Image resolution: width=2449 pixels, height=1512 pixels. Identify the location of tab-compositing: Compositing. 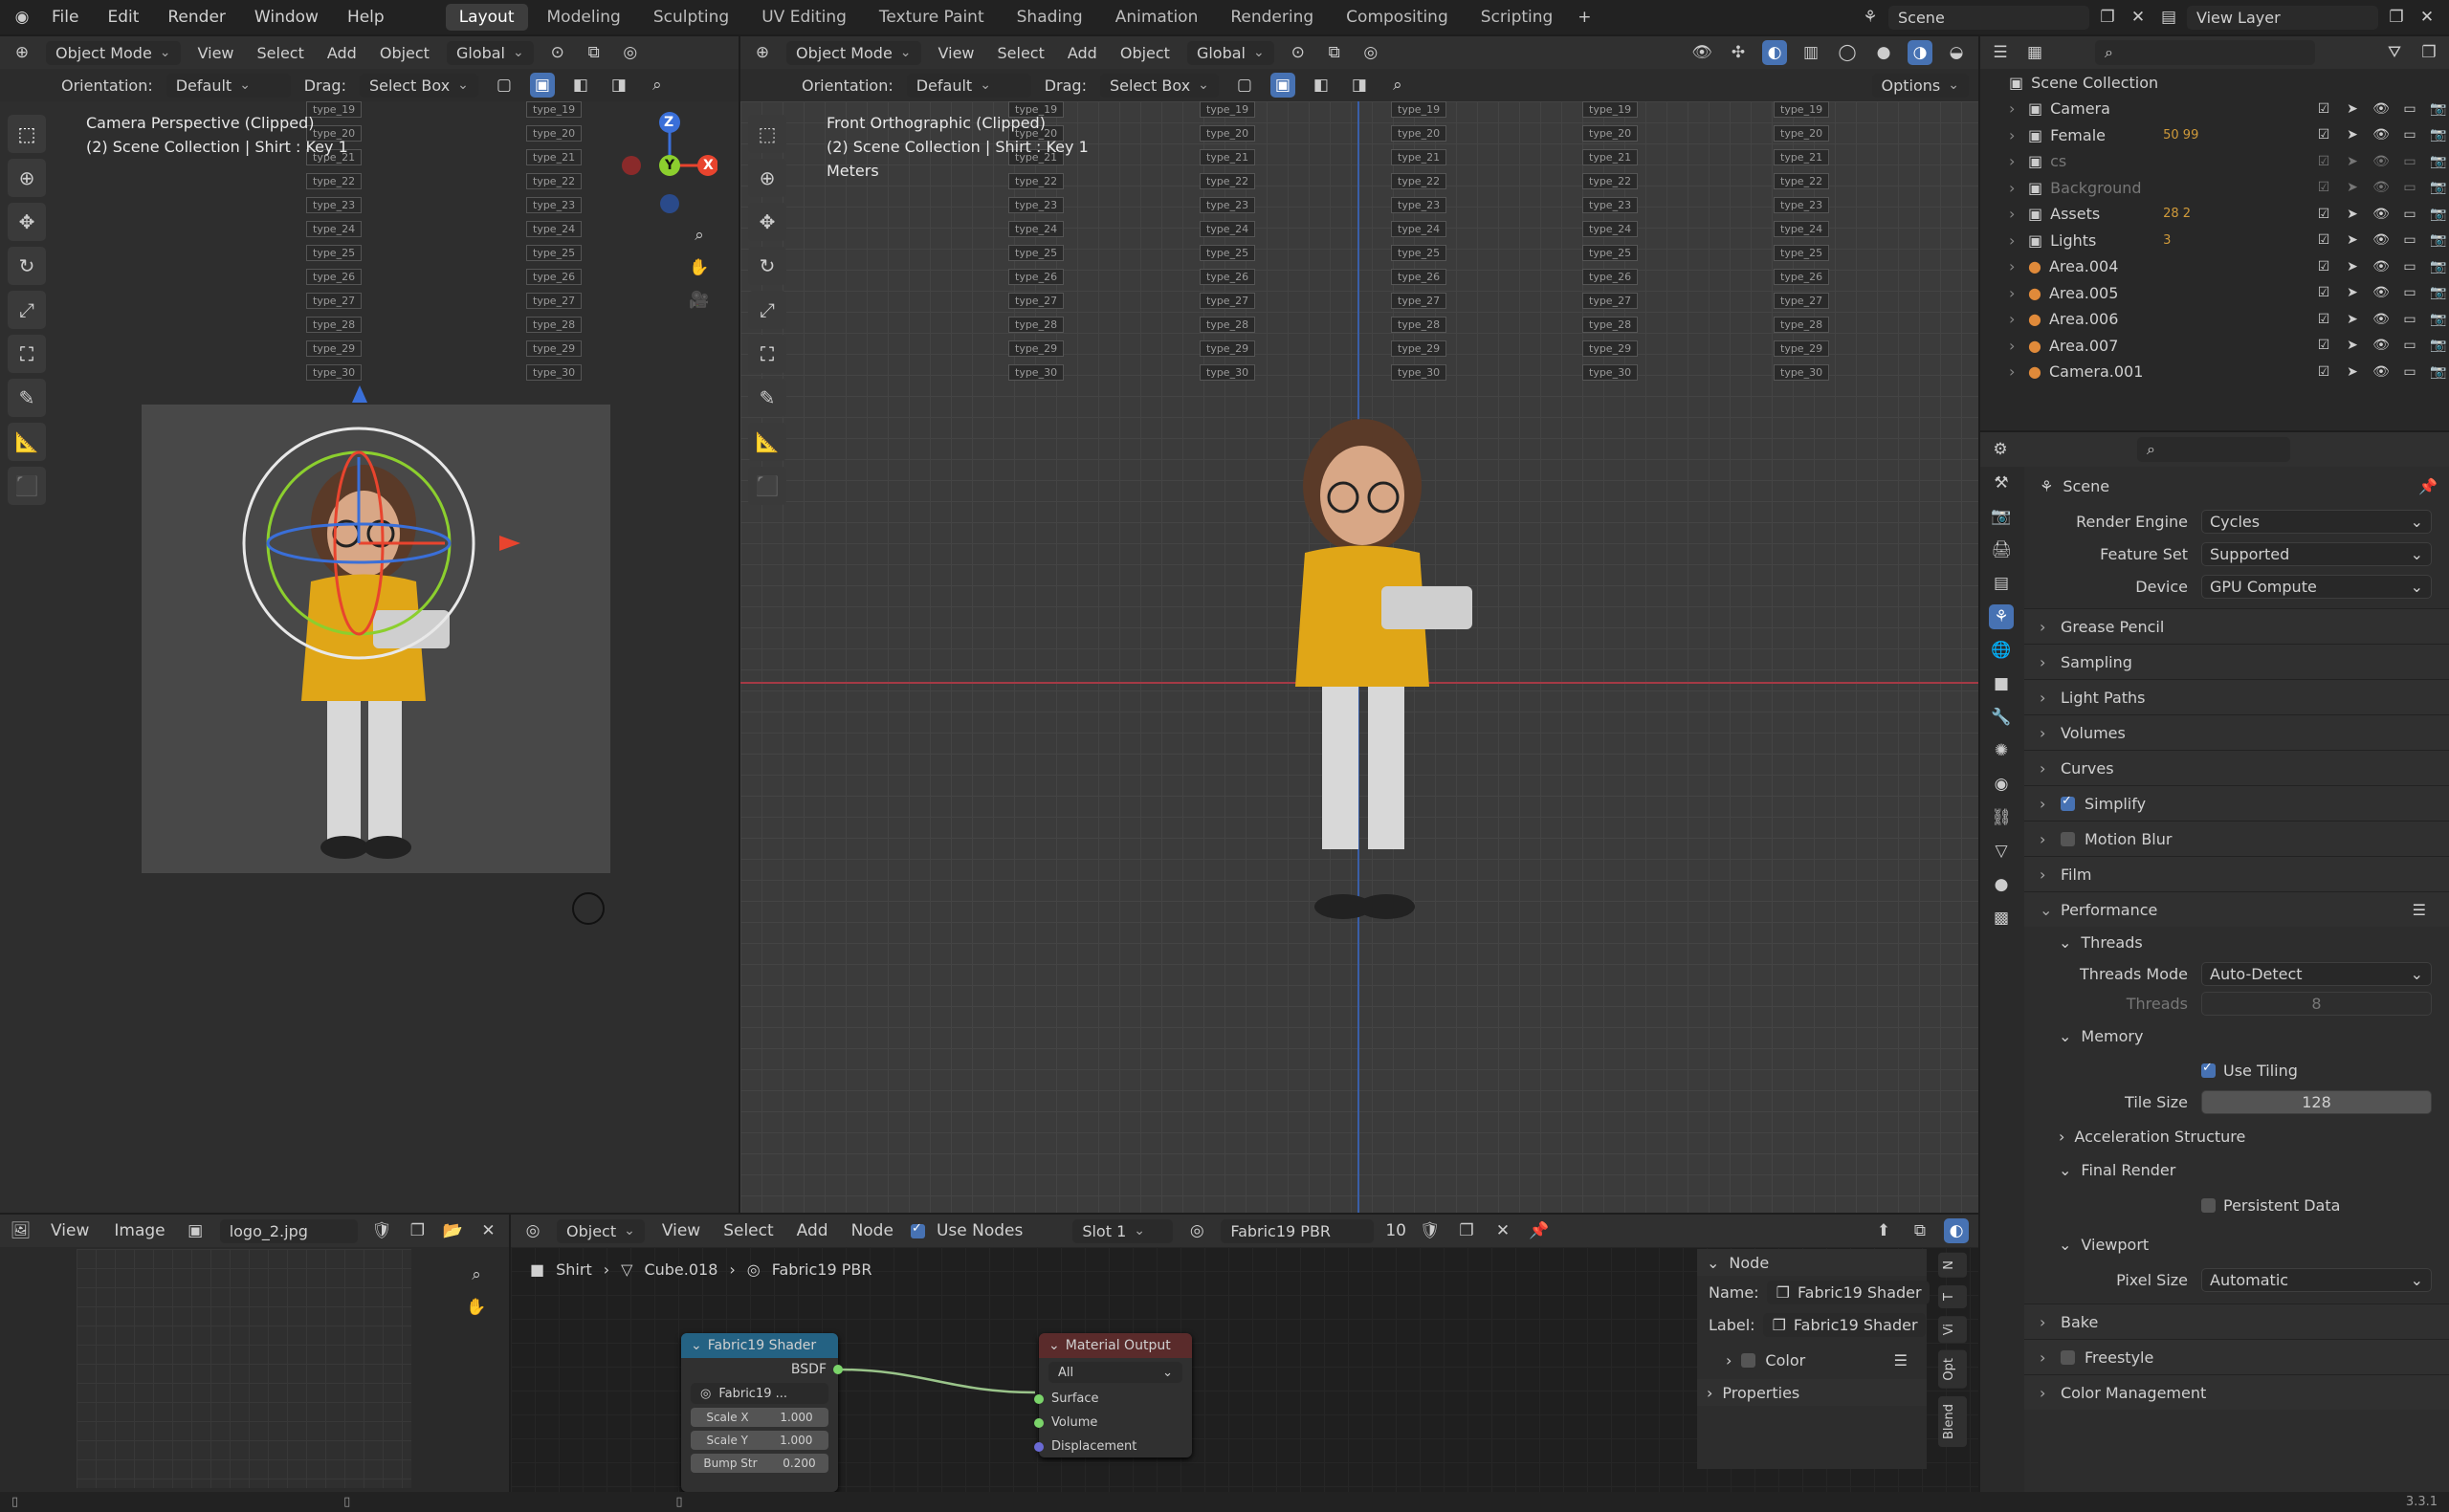
(1397, 17).